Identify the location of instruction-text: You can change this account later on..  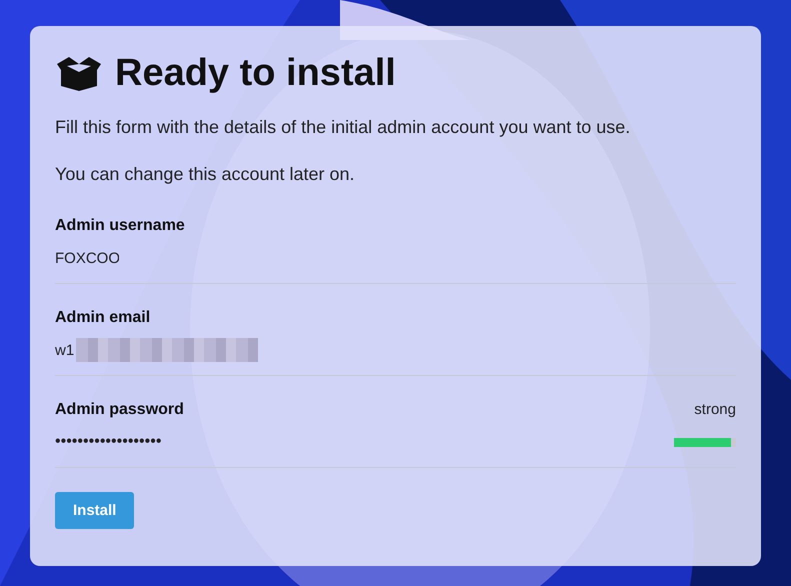
(205, 174).